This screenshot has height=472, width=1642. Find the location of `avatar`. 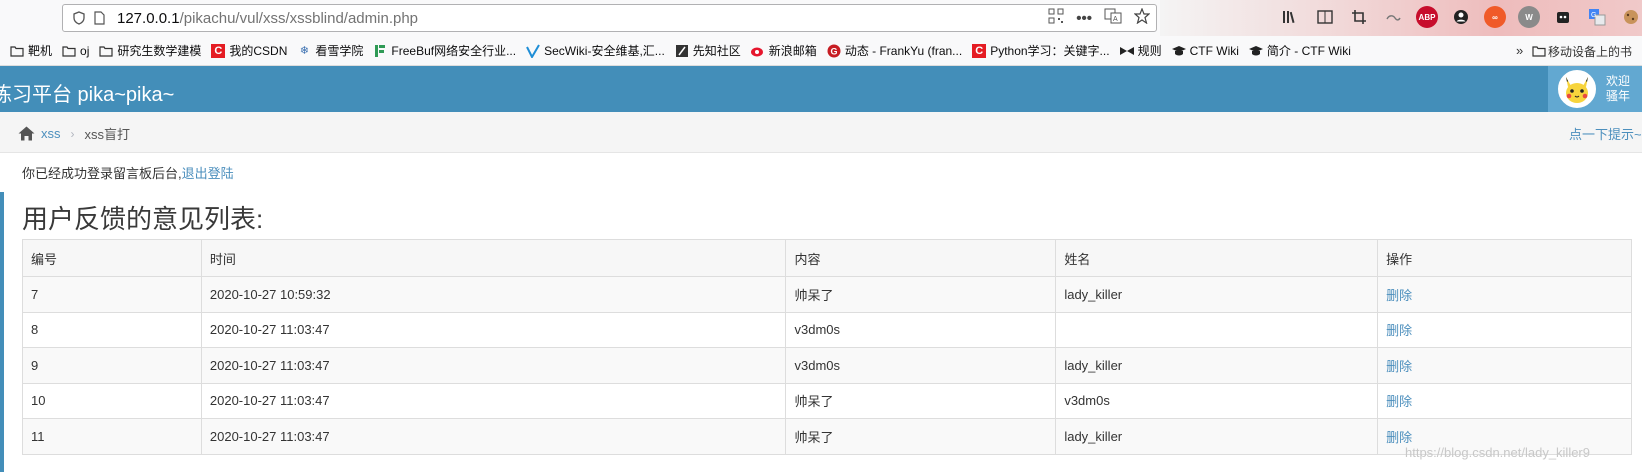

avatar is located at coordinates (1577, 89).